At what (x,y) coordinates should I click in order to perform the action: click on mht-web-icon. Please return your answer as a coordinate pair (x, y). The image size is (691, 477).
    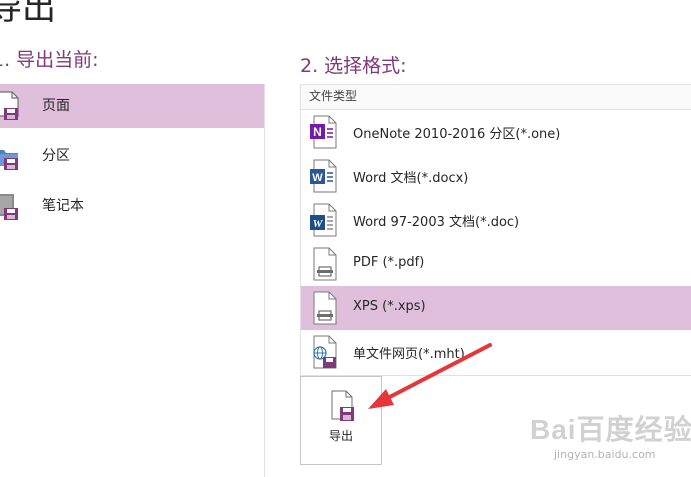
    Looking at the image, I should click on (325, 352).